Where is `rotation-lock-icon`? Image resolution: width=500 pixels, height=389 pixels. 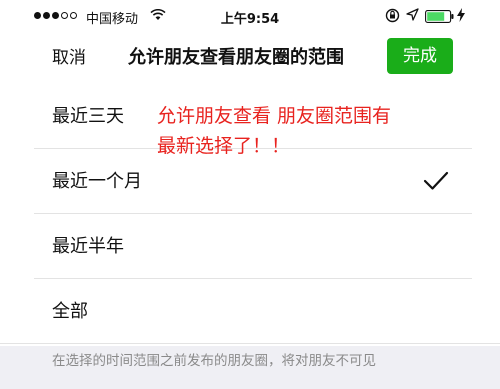 rotation-lock-icon is located at coordinates (392, 15).